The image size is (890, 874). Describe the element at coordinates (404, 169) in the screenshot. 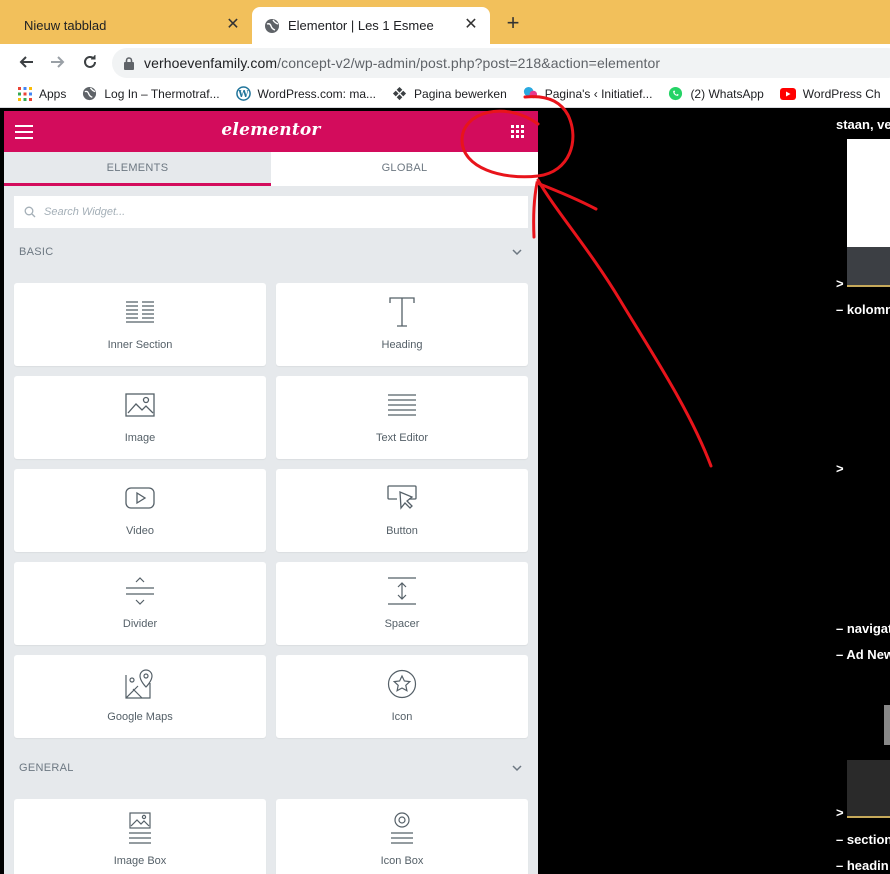

I see `tab-global: GLOBAL` at that location.